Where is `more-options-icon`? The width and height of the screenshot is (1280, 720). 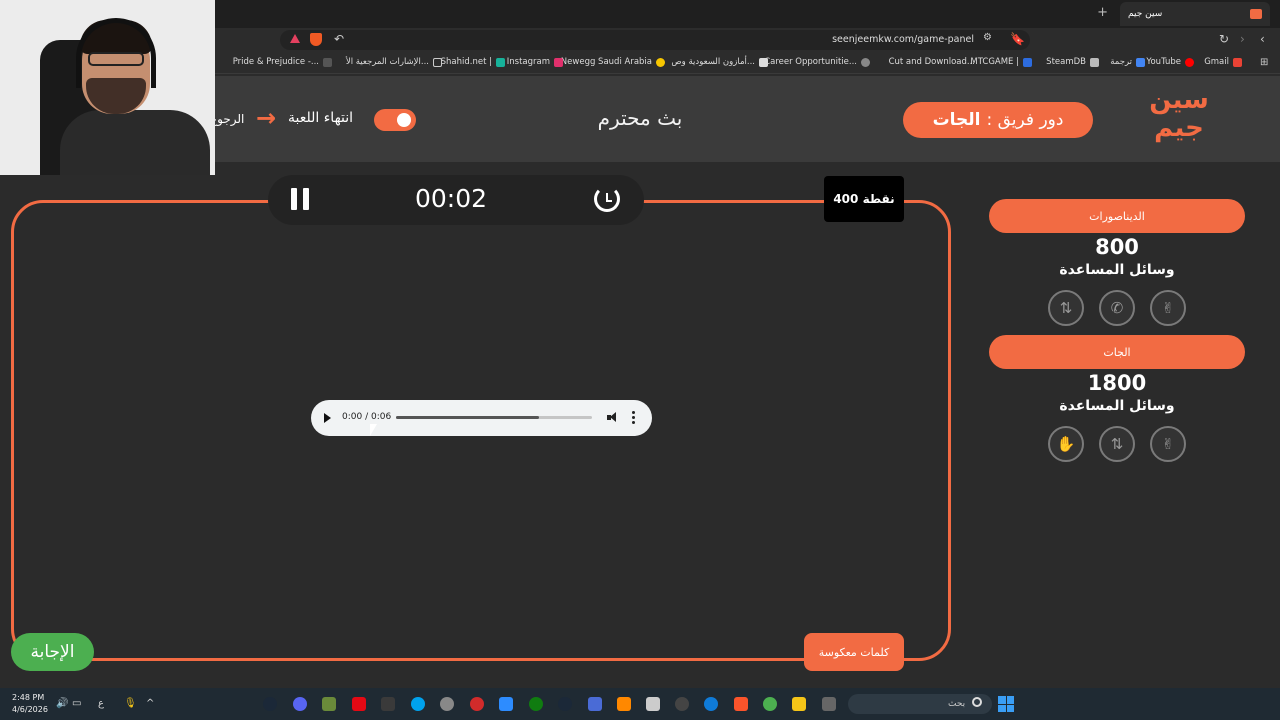 more-options-icon is located at coordinates (633, 417).